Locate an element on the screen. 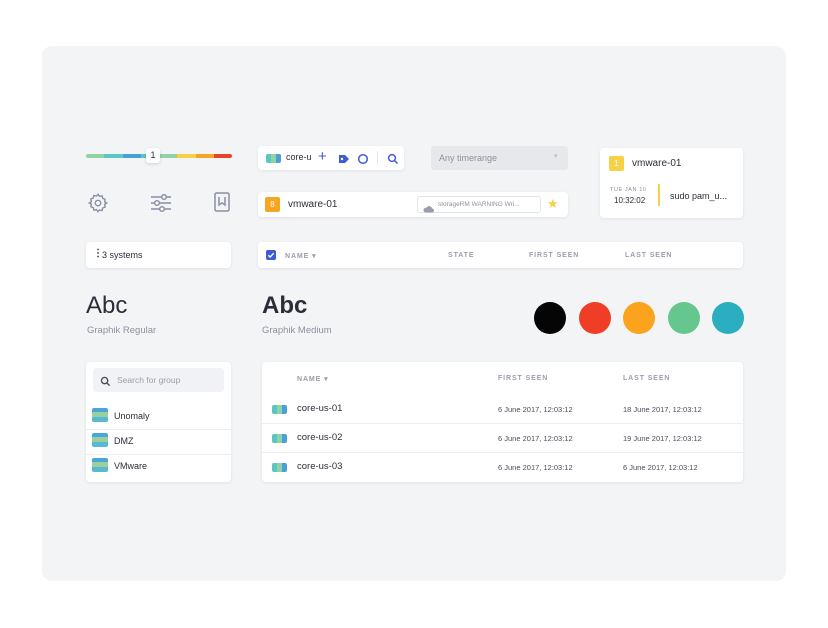 The image size is (828, 628). type-sample-regular: Abc is located at coordinates (107, 305).